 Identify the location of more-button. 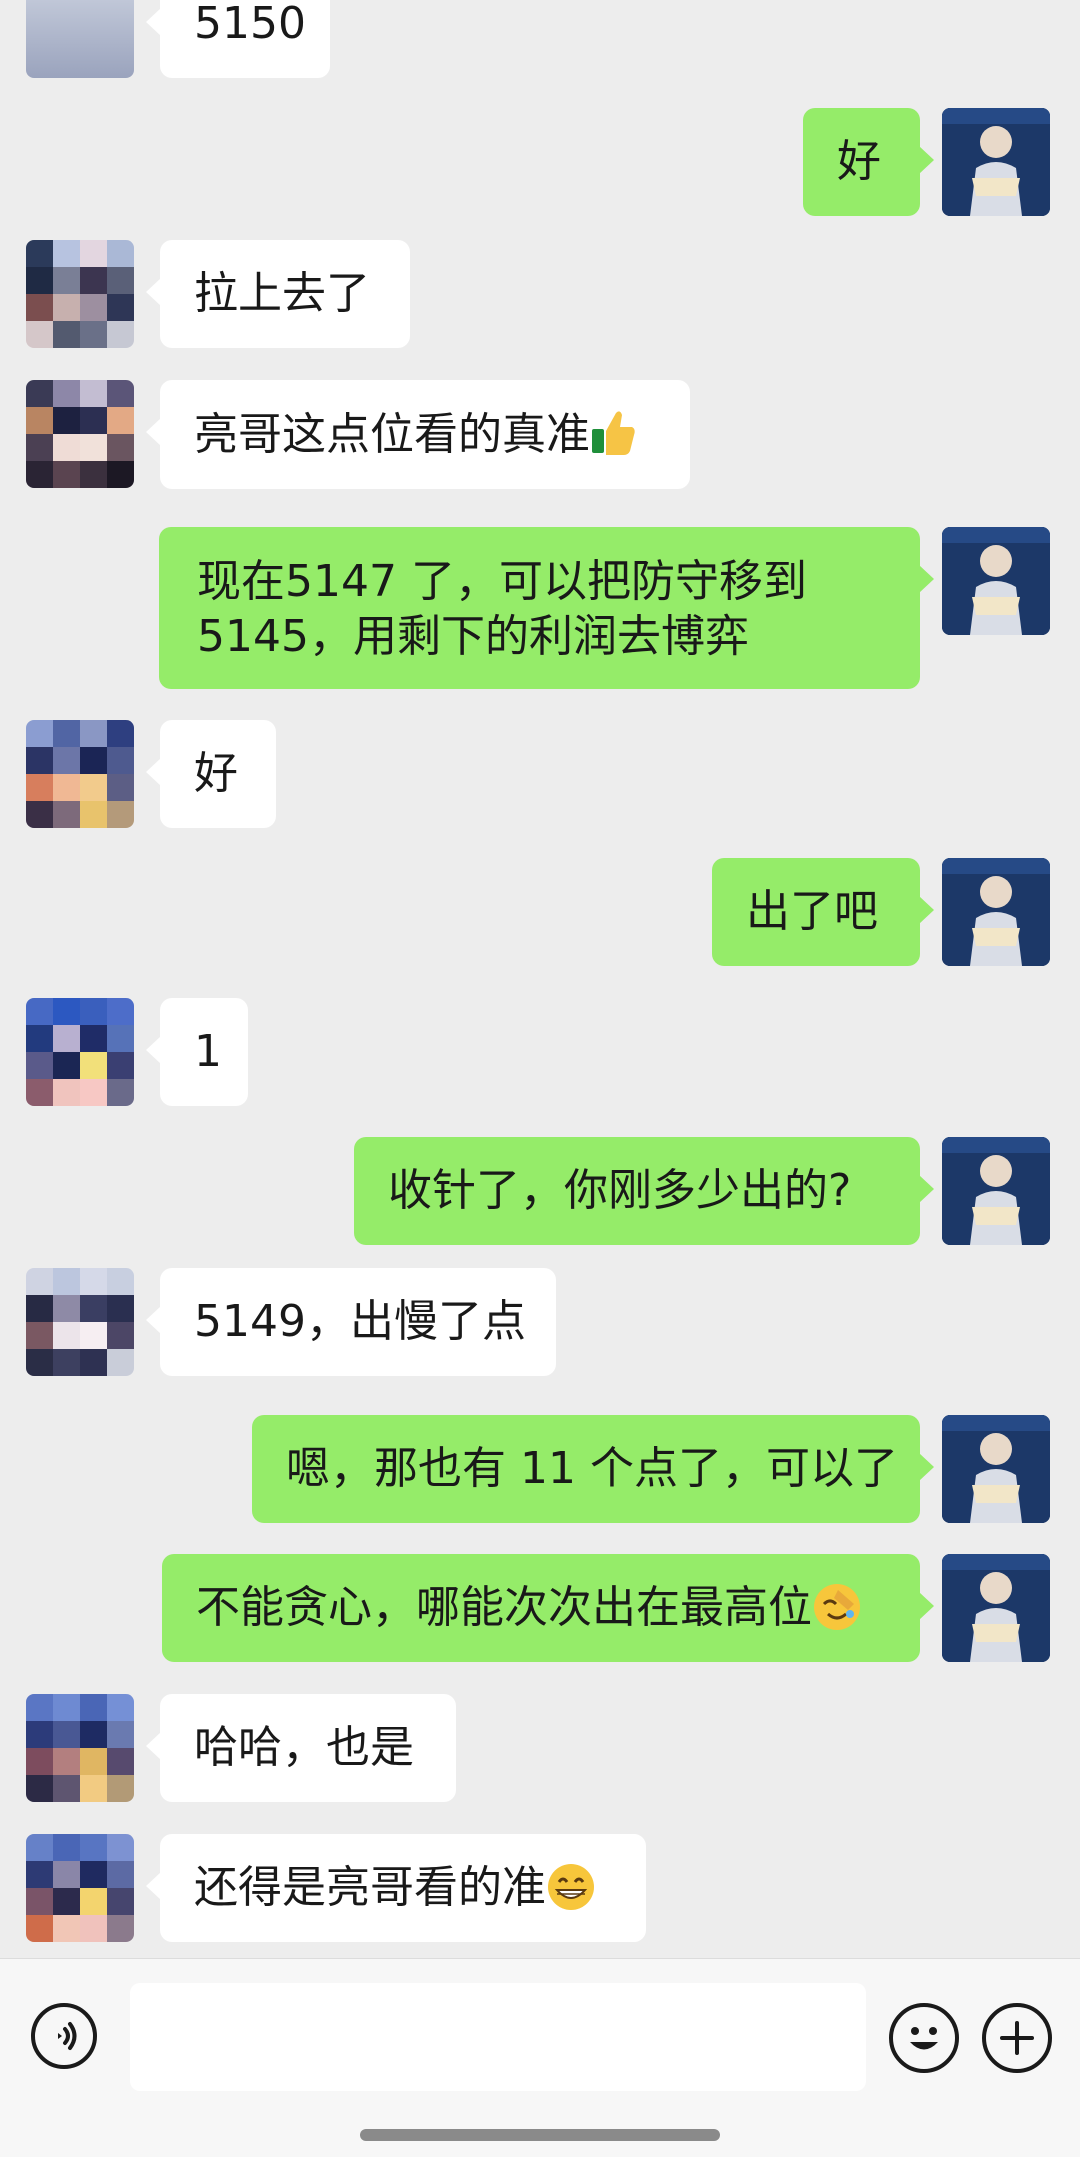
(1017, 2038).